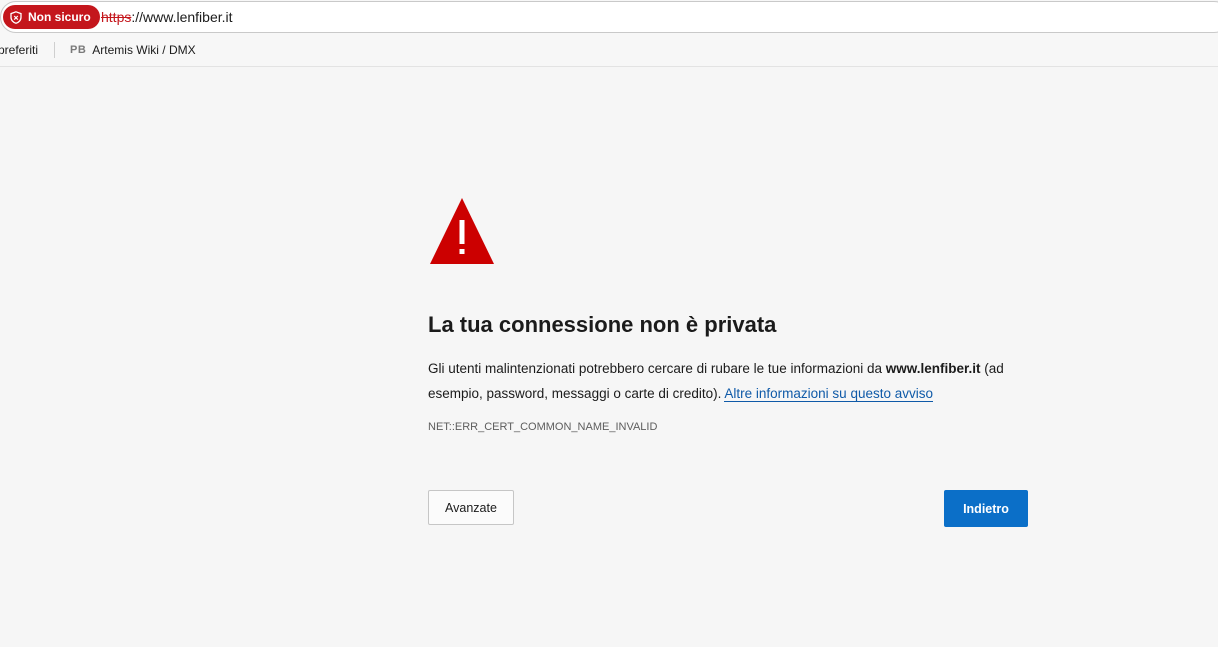 The image size is (1218, 647). I want to click on error-code: NET::ERR_CERT_COMMON_NAME_INVALID, so click(543, 427).